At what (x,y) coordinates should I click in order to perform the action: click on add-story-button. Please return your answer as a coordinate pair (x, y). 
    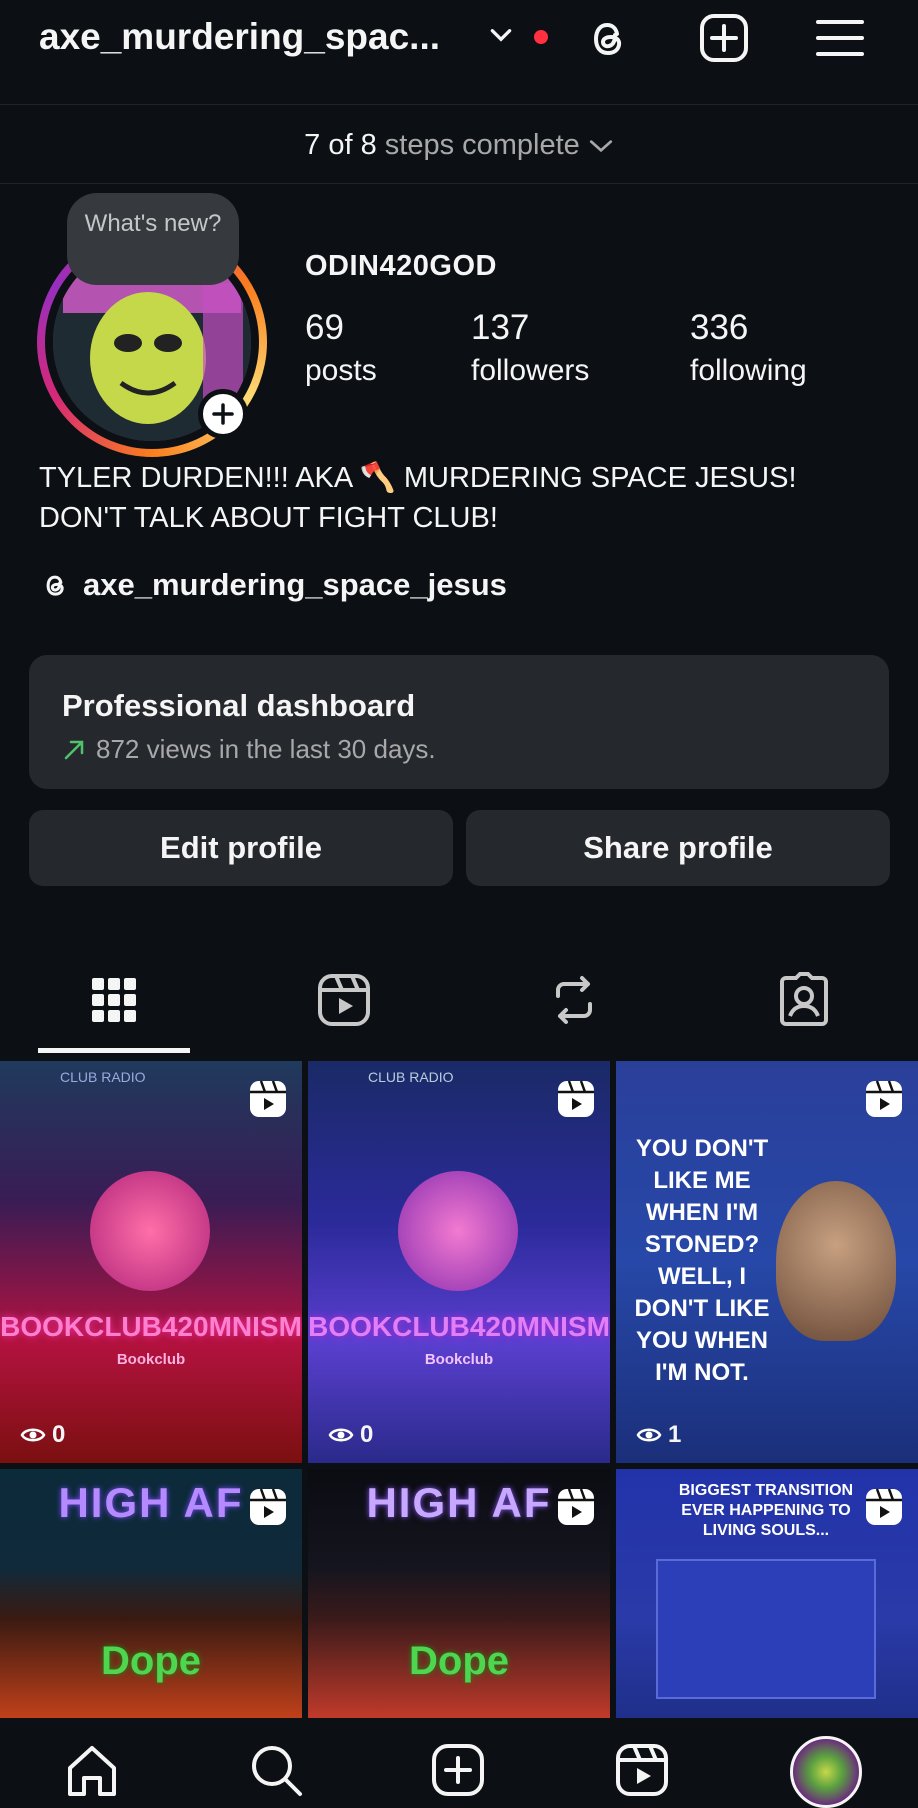
    Looking at the image, I should click on (223, 414).